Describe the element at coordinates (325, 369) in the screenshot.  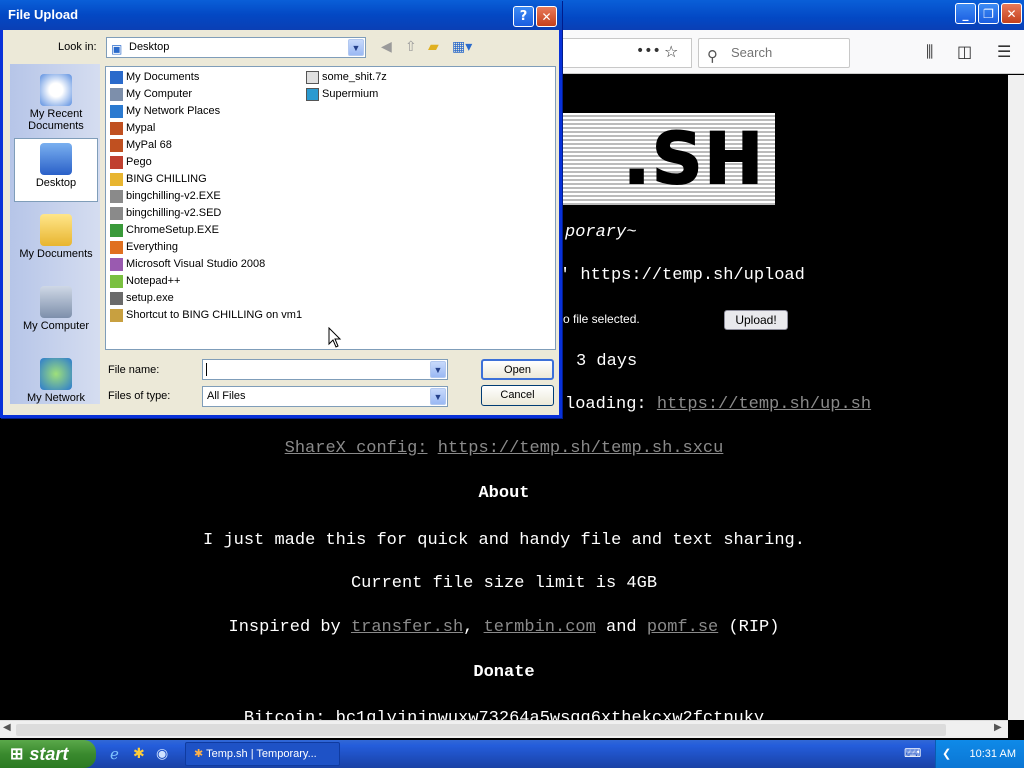
I see `file-name-input: ▼` at that location.